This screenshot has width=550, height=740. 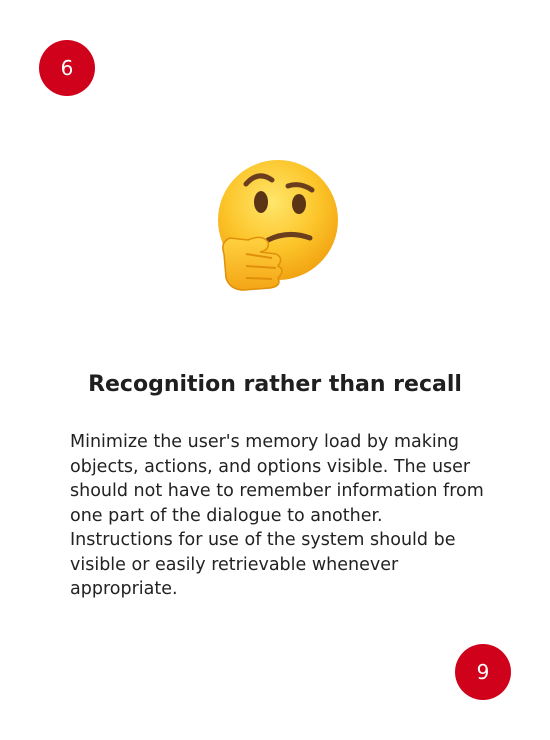 I want to click on card-number-badge-bottom: 9, so click(x=483, y=672).